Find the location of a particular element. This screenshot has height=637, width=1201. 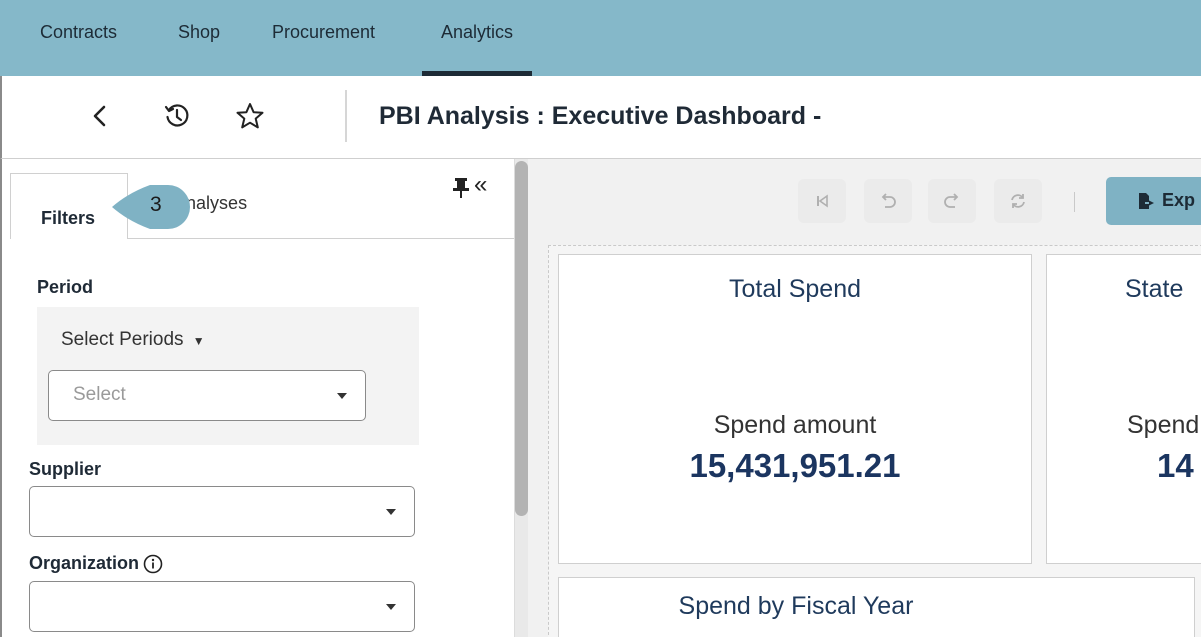

export-icon is located at coordinates (1146, 201).